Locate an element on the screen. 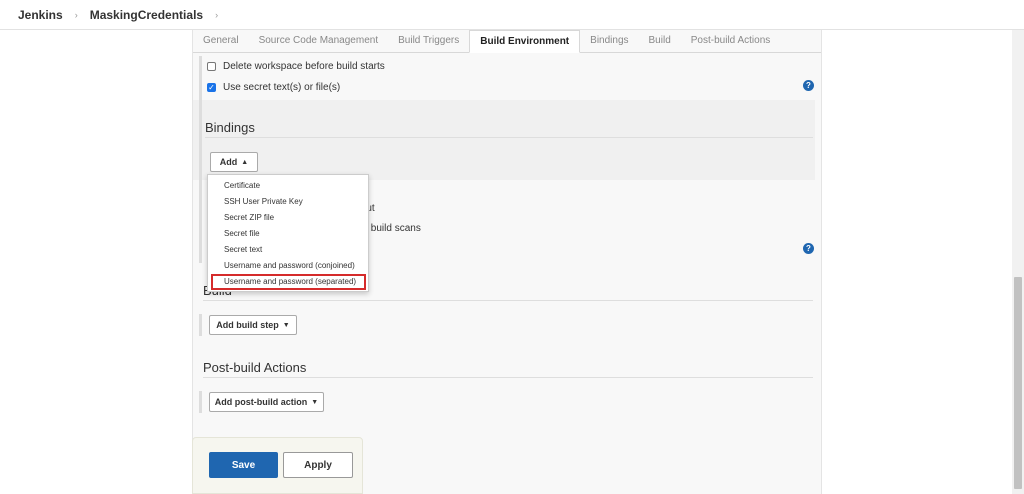 The image size is (1024, 494). tab-build-environment: Build Environment is located at coordinates (525, 41).